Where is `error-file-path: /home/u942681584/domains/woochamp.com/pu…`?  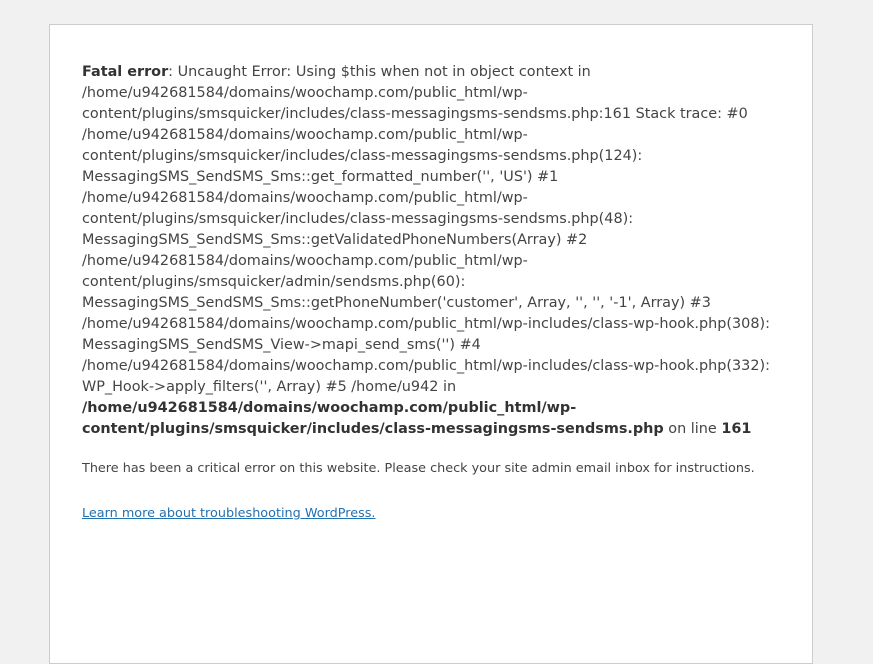 error-file-path: /home/u942681584/domains/woochamp.com/pu… is located at coordinates (373, 418).